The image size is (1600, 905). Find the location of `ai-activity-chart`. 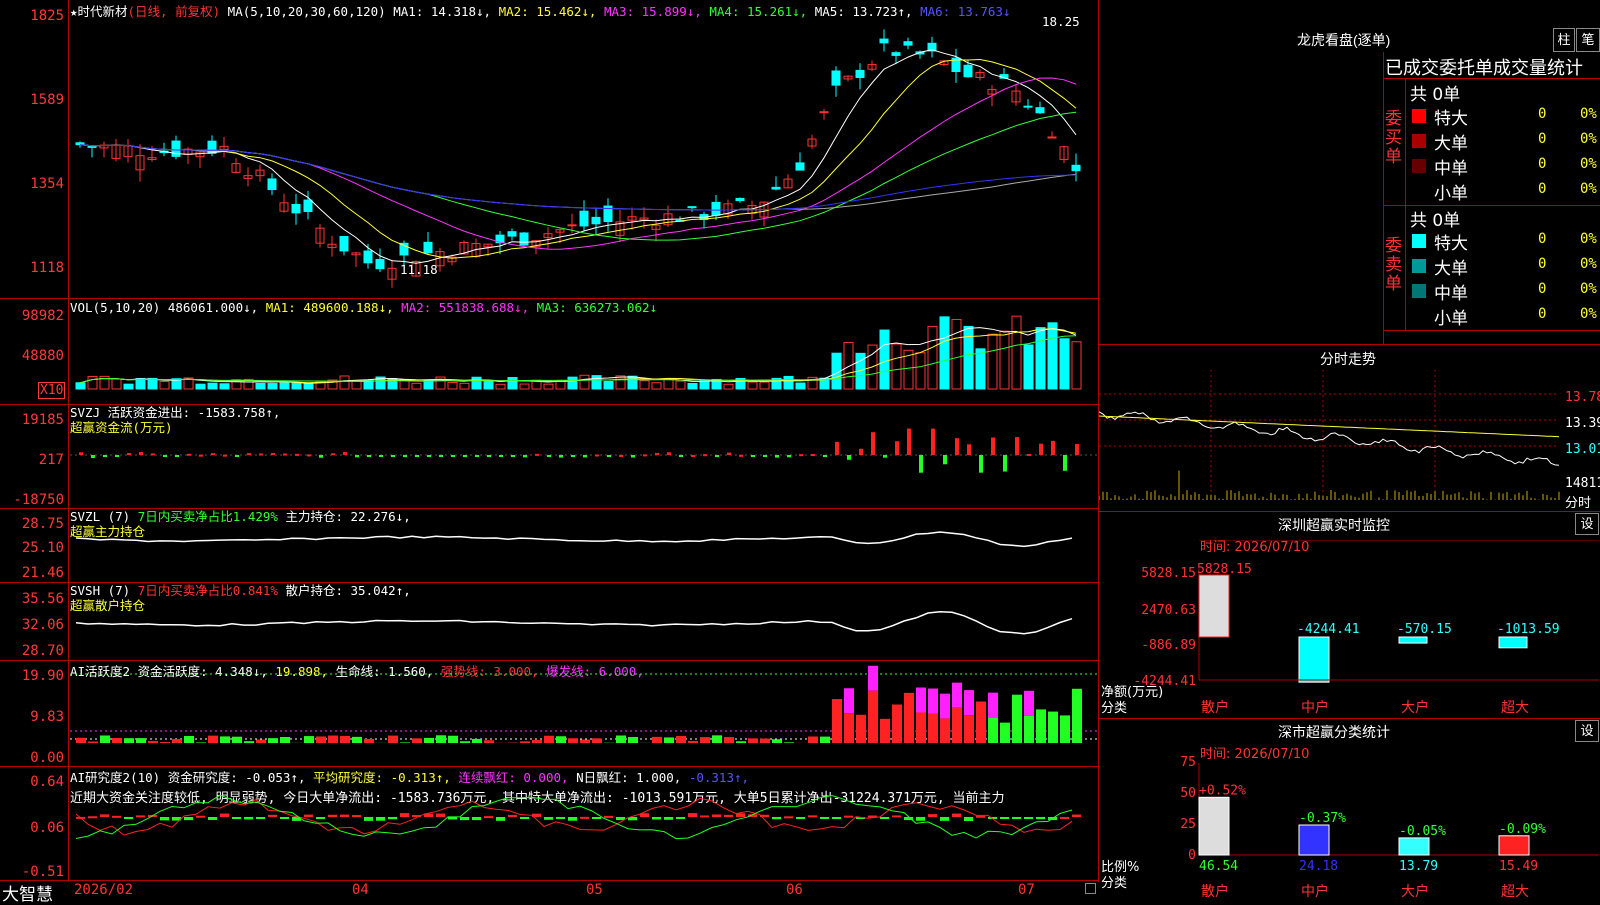

ai-activity-chart is located at coordinates (584, 713).